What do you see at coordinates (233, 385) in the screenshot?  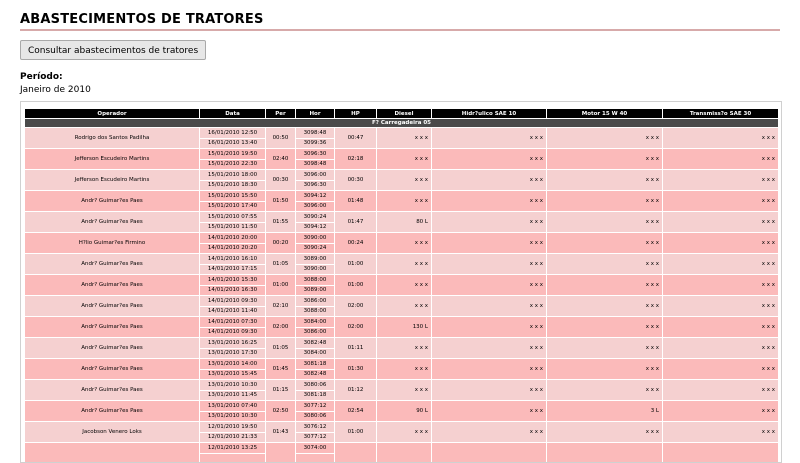 I see `date-start-cell: 13/01/2010 10:30` at bounding box center [233, 385].